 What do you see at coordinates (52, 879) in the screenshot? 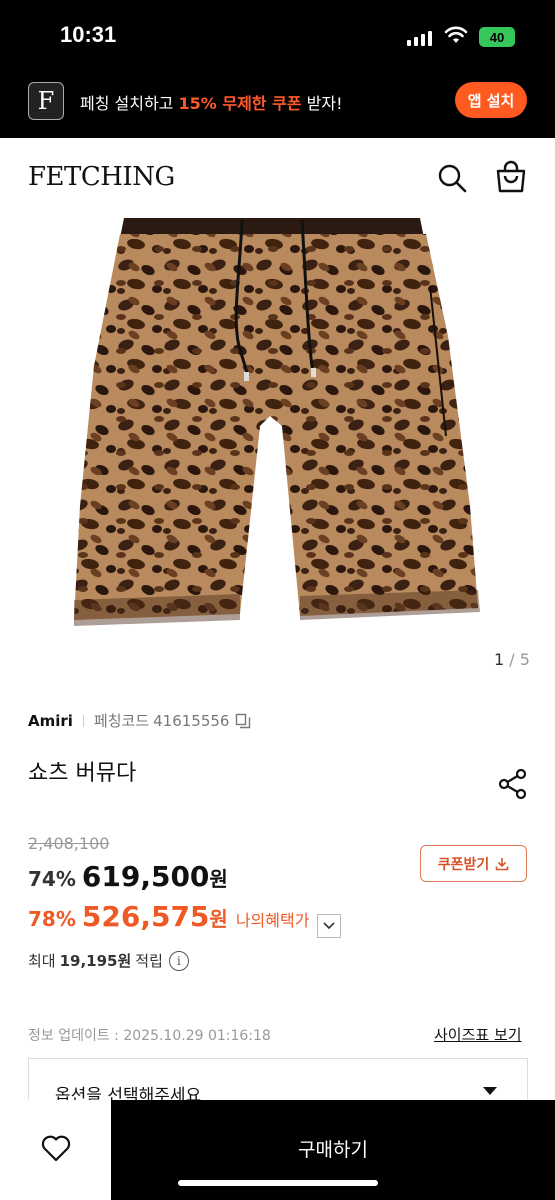
I see `discount-rate: 74%` at bounding box center [52, 879].